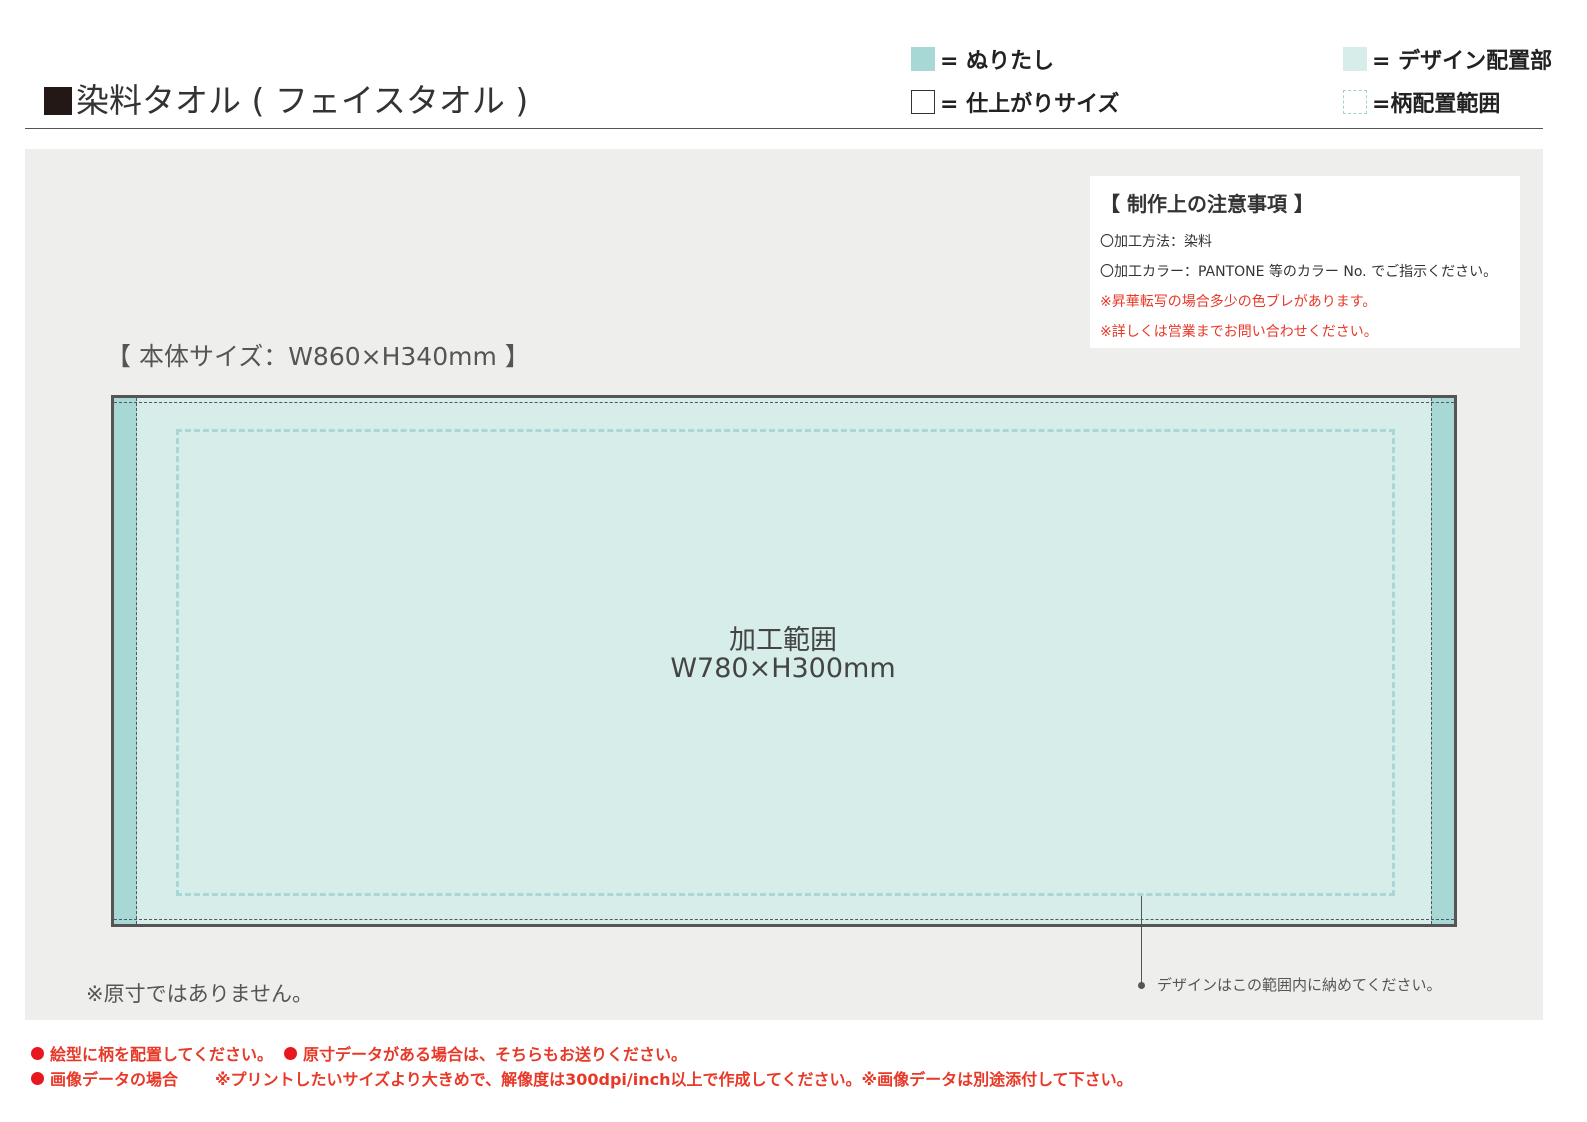 The height and width of the screenshot is (1122, 1587). Describe the element at coordinates (199, 994) in the screenshot. I see `not-actual-size-note: ※原寸ではありません。` at that location.